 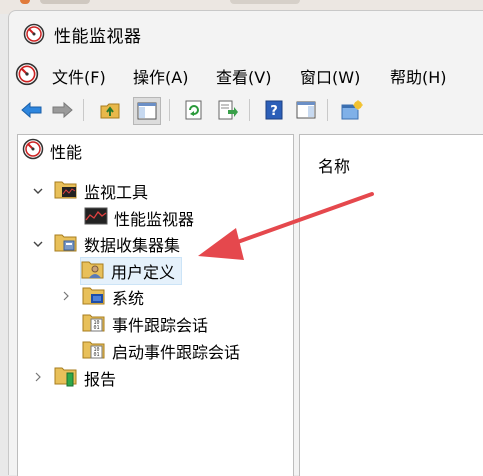 What do you see at coordinates (66, 152) in the screenshot?
I see `tree-root-label: 性能` at bounding box center [66, 152].